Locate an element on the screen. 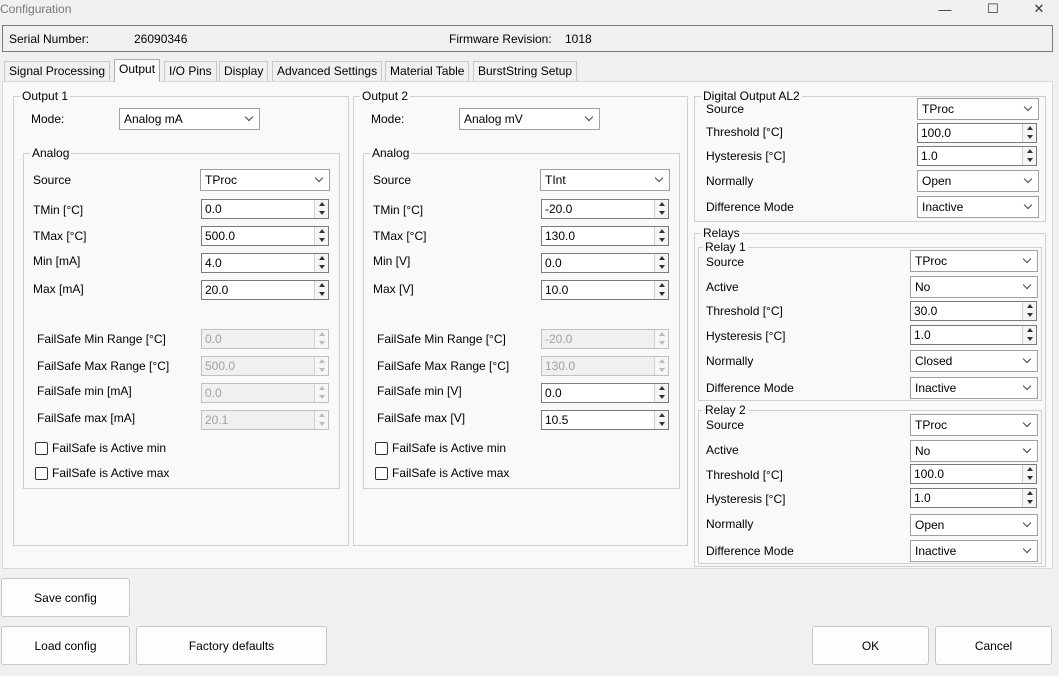 The height and width of the screenshot is (676, 1059). minimize-icon: — is located at coordinates (945, 9).